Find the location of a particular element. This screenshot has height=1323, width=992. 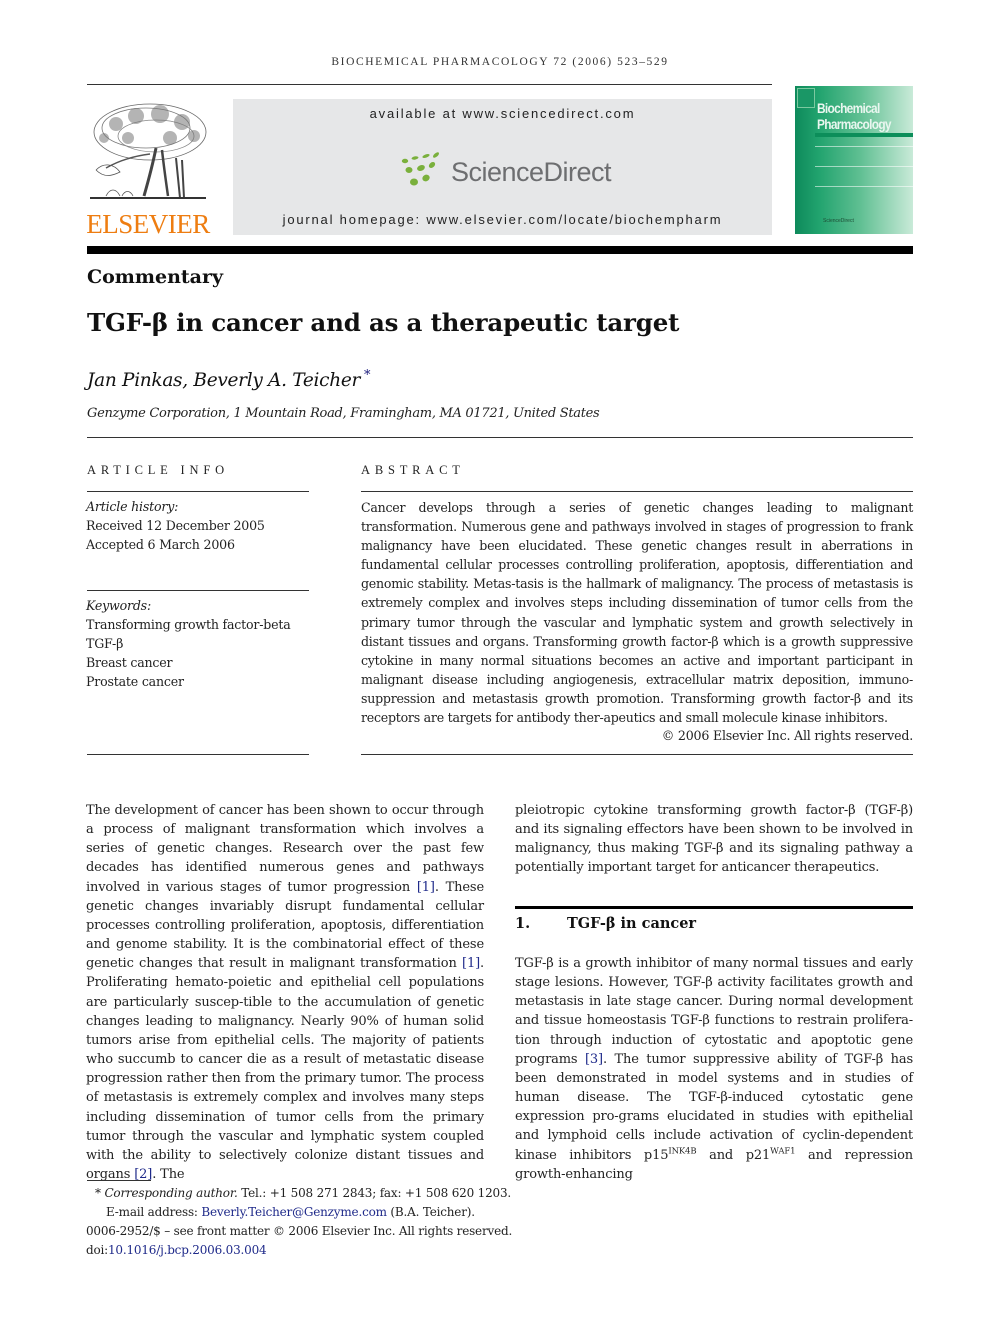

keyword-item: Breast cancer is located at coordinates (129, 662).